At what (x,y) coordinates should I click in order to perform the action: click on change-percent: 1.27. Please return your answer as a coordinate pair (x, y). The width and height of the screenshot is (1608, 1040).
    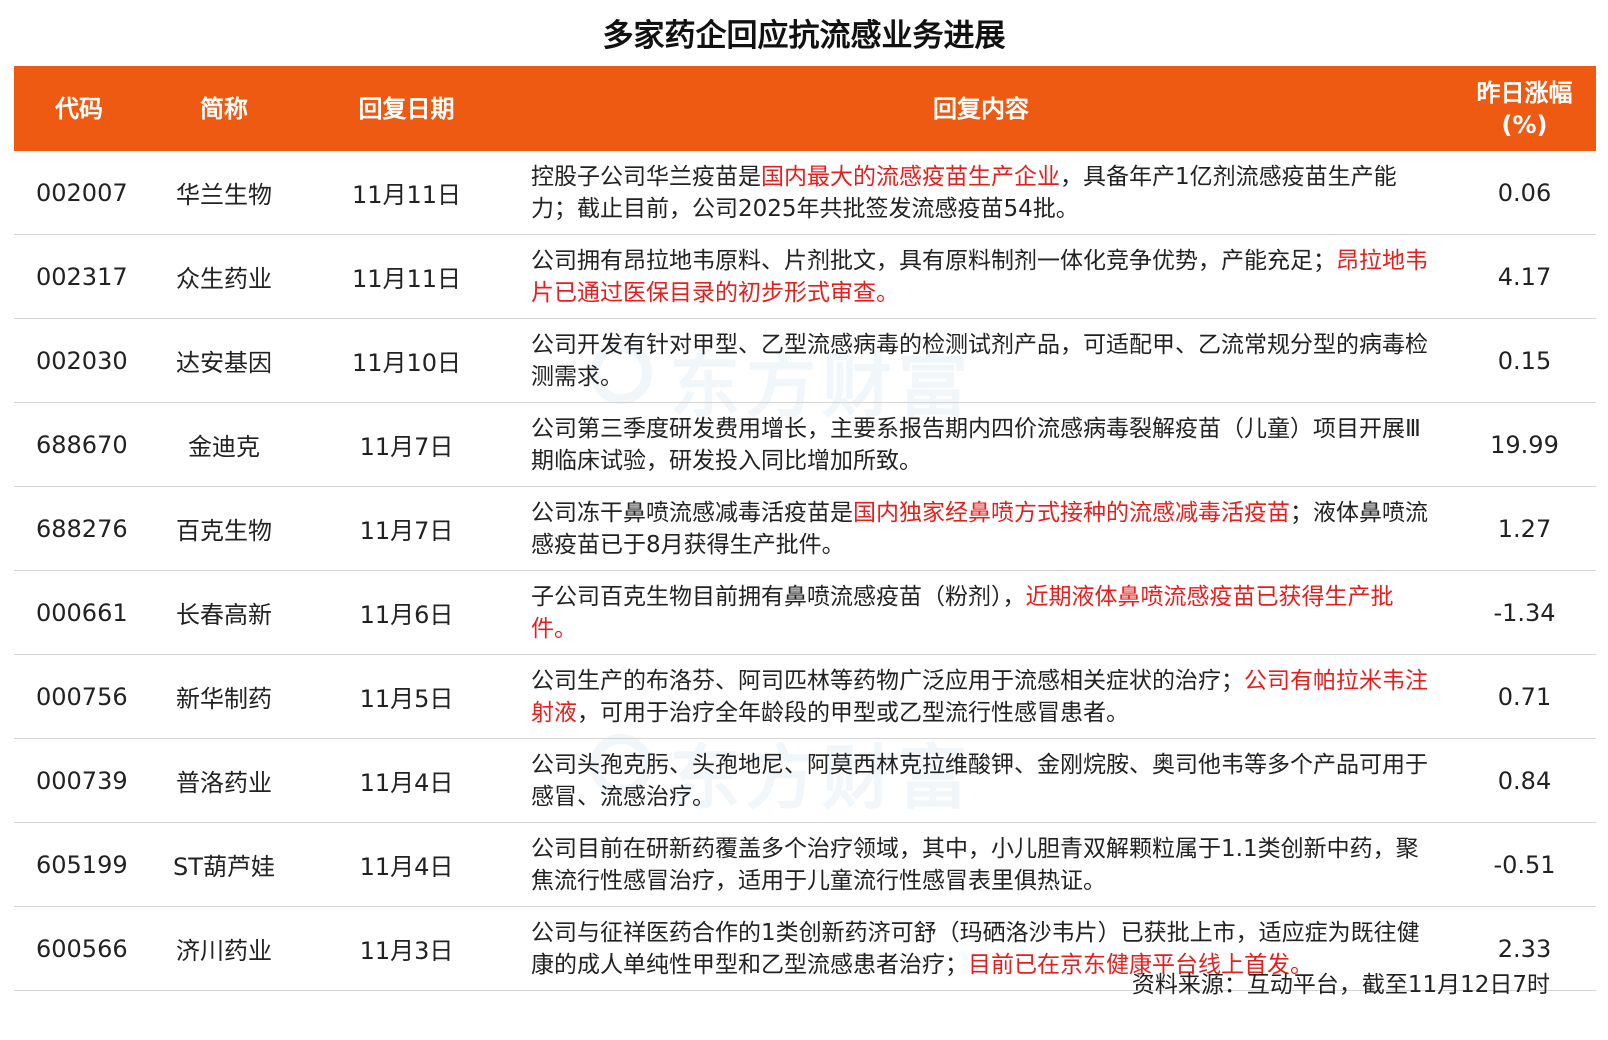
    Looking at the image, I should click on (1524, 528).